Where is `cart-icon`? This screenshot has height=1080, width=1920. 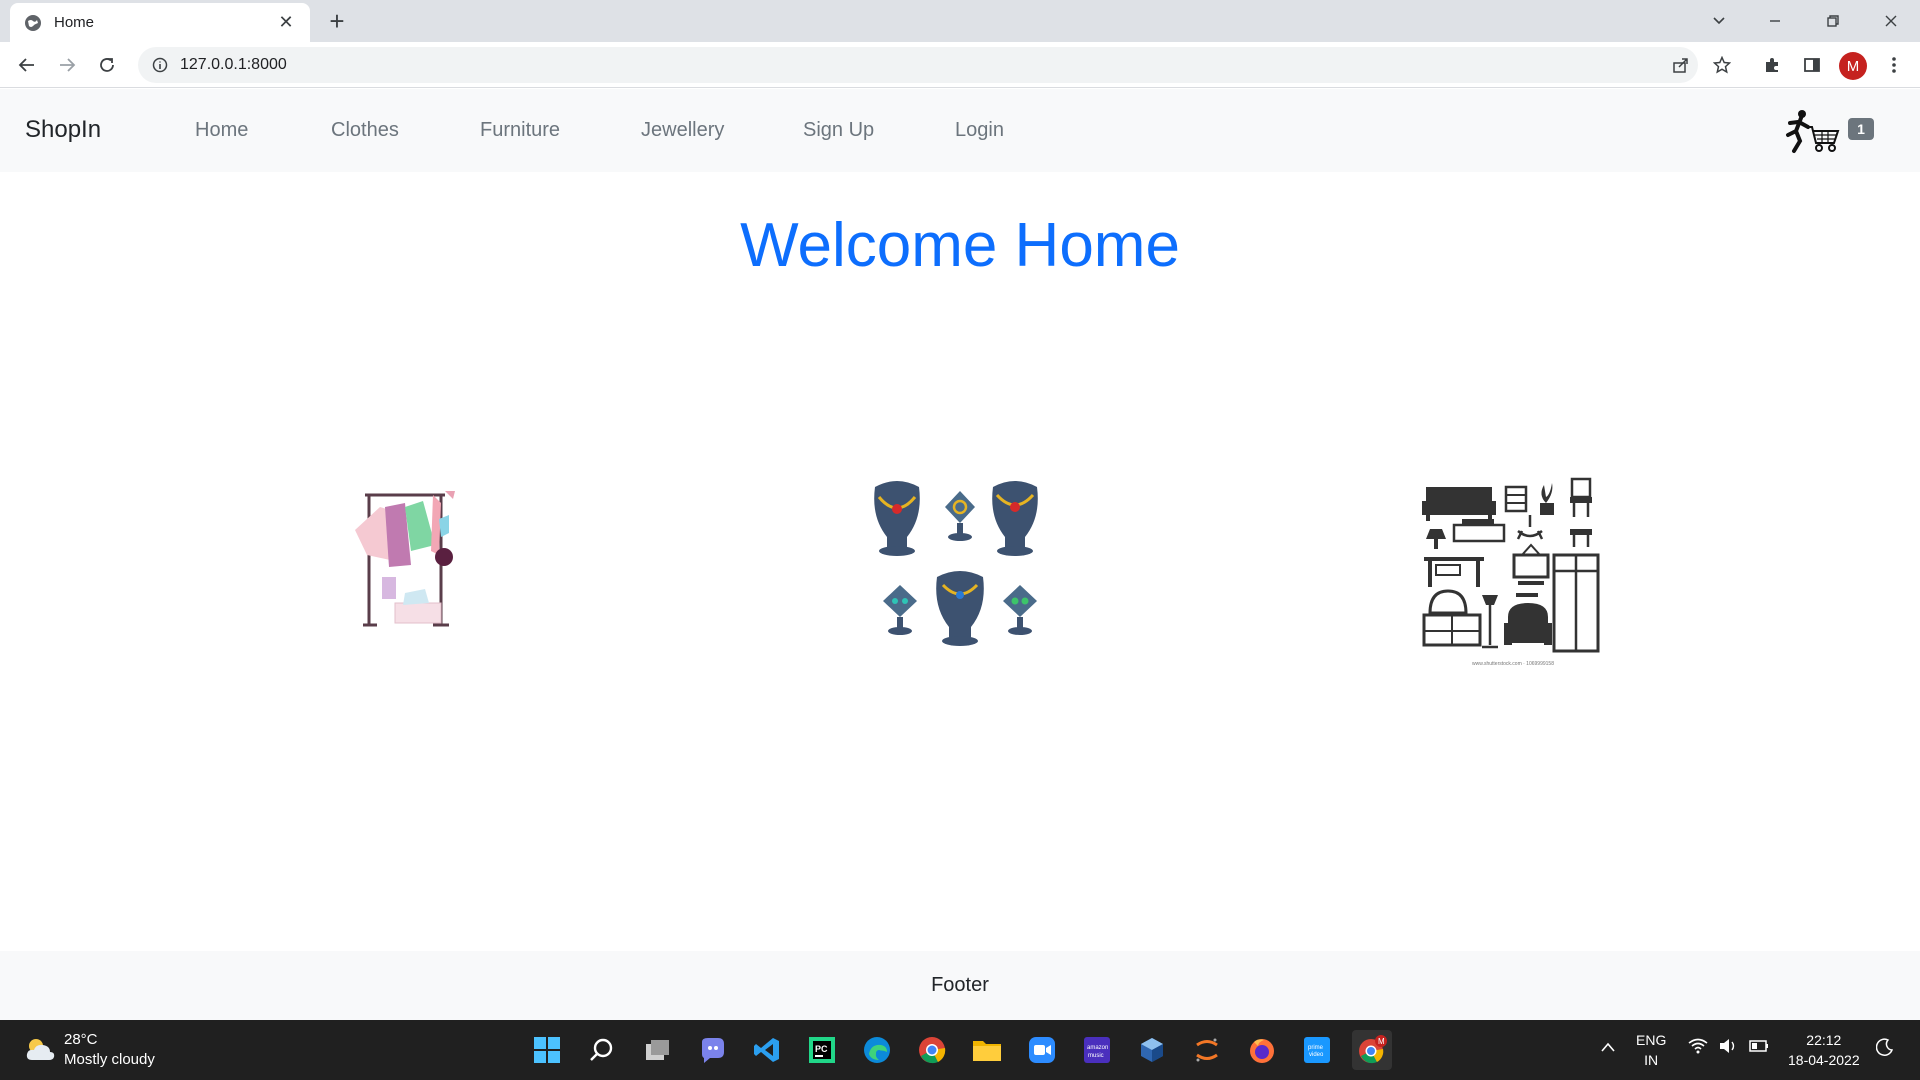 cart-icon is located at coordinates (1809, 131).